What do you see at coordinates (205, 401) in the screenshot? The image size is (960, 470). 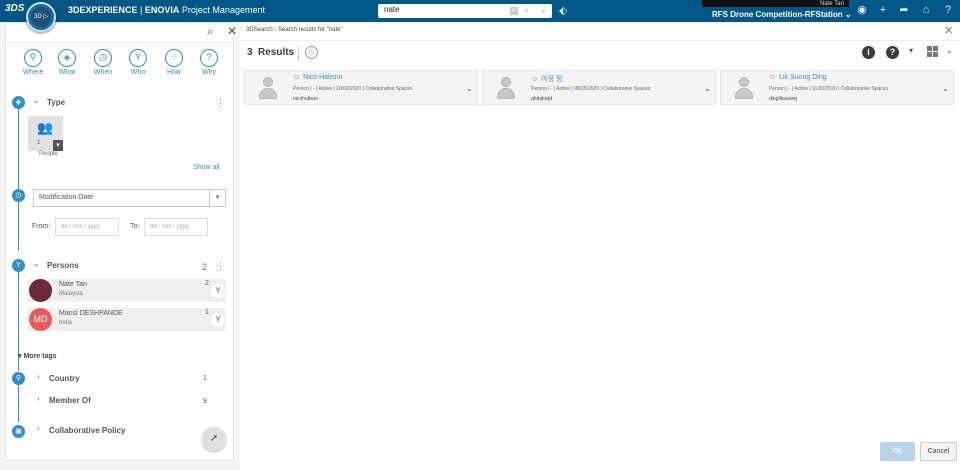 I see `member-of-count: 9` at bounding box center [205, 401].